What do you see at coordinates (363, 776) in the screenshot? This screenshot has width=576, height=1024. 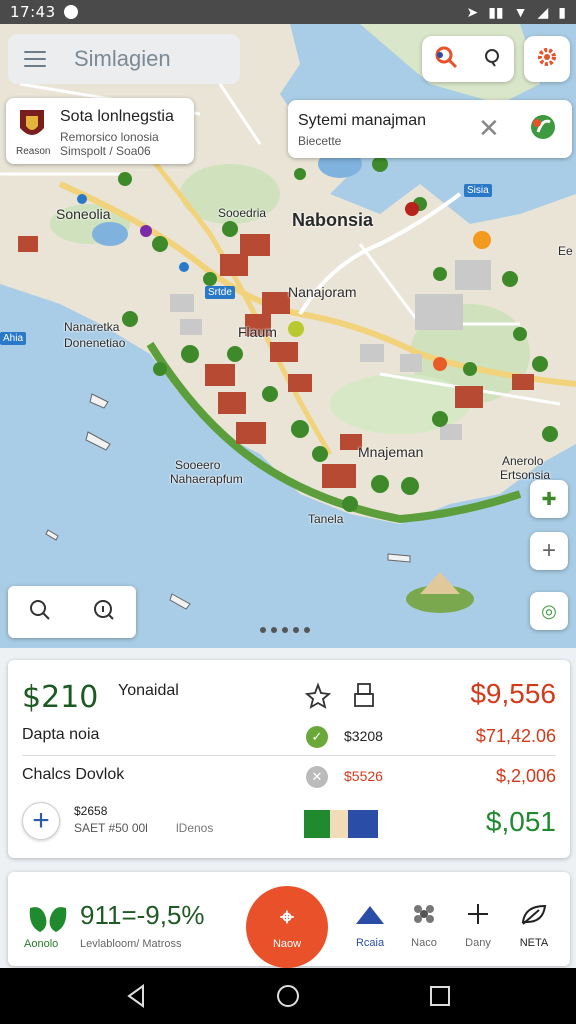 I see `row2-mid: $5526` at bounding box center [363, 776].